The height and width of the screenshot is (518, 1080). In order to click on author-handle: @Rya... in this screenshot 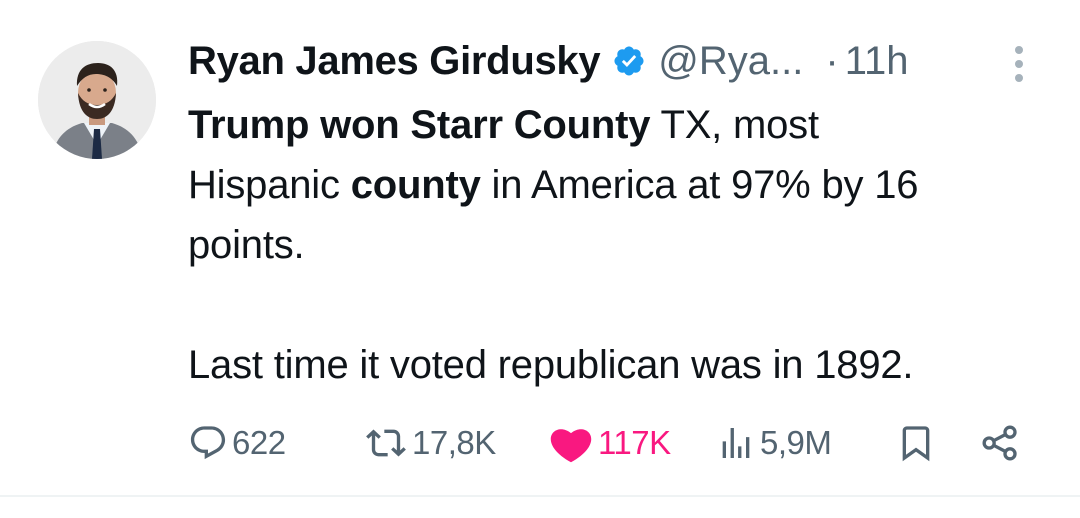, I will do `click(730, 61)`.